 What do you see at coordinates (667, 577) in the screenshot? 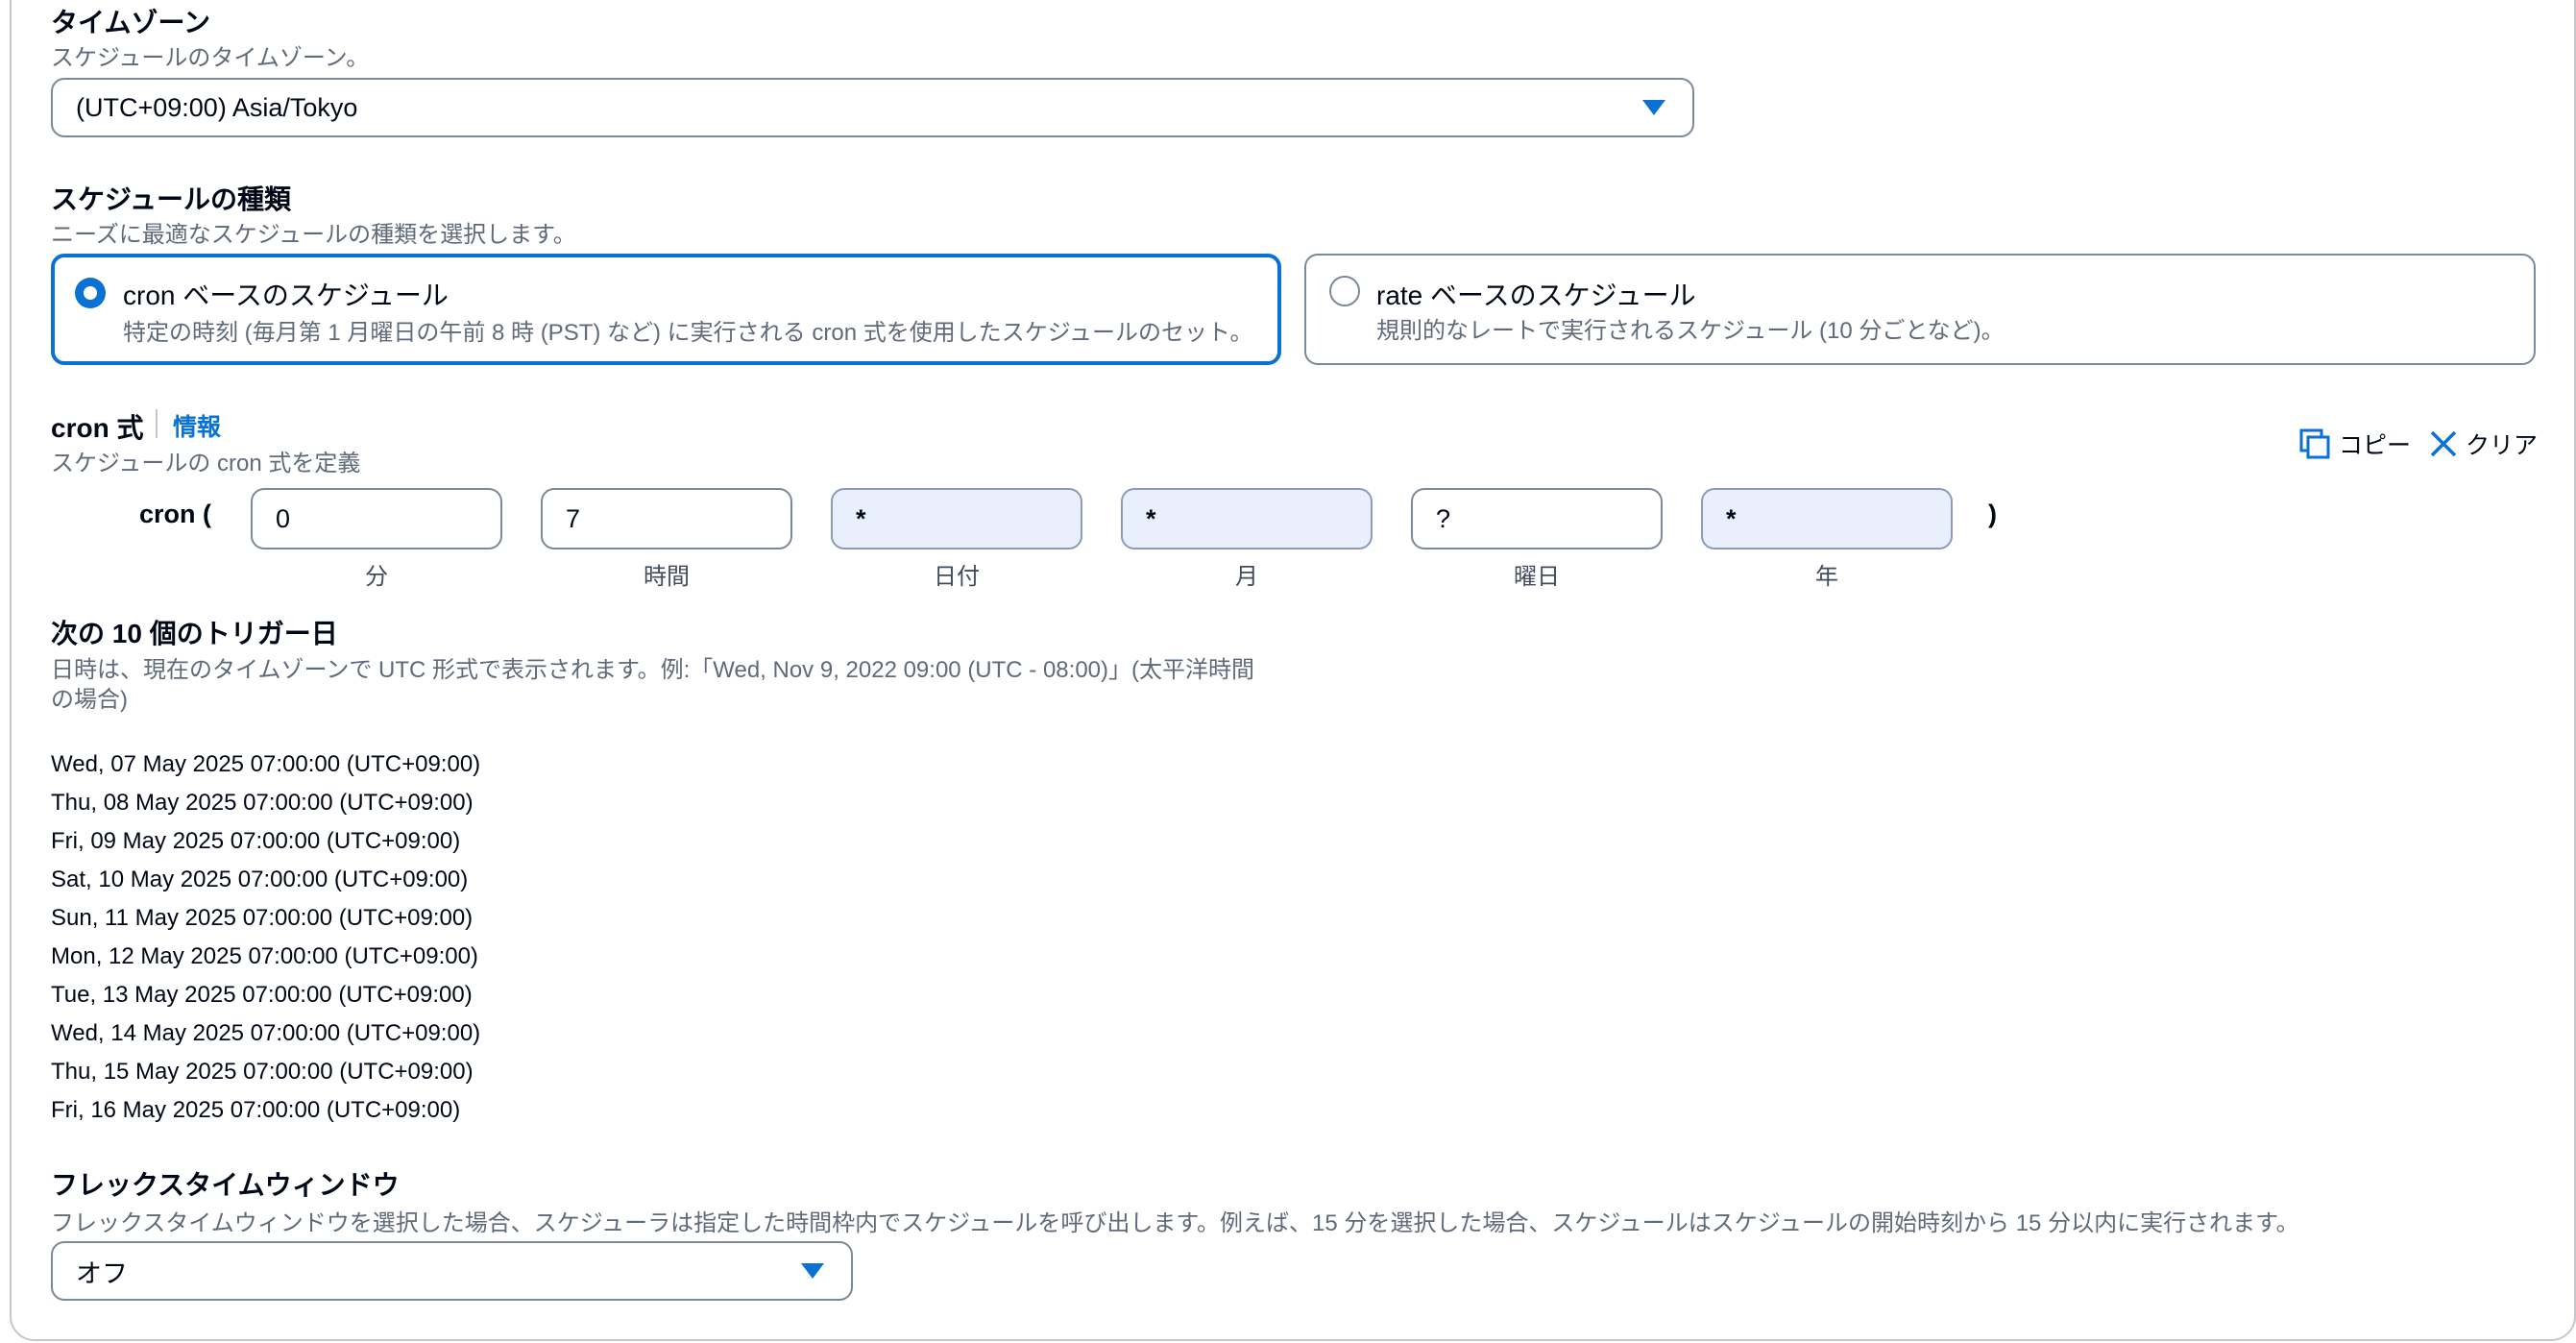
I see `cron-hour-caption: 時間` at bounding box center [667, 577].